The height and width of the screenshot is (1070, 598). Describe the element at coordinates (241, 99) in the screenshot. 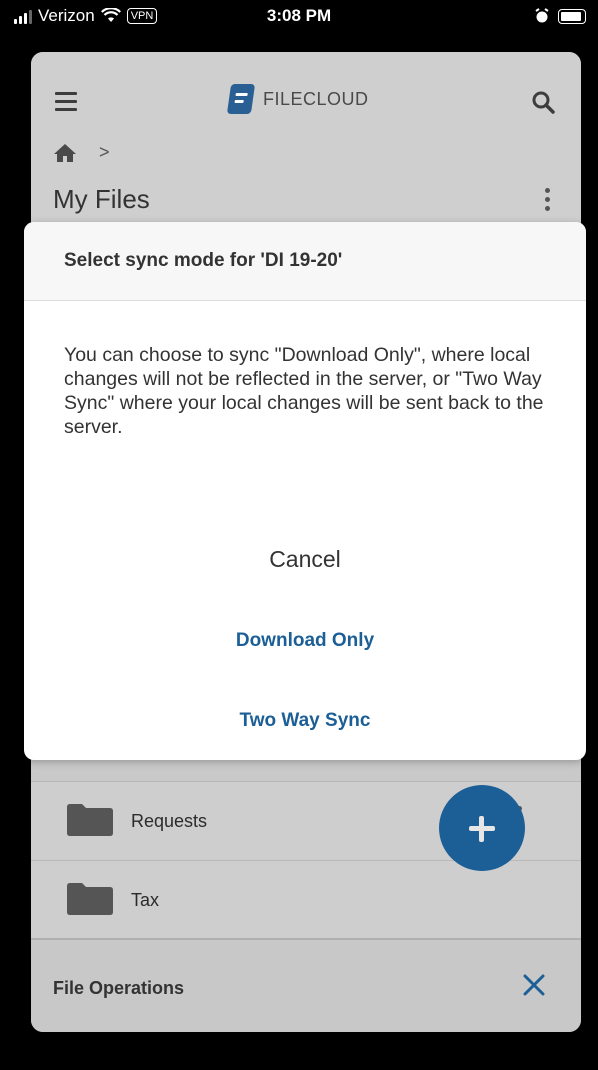

I see `filecloud-logo-icon` at that location.